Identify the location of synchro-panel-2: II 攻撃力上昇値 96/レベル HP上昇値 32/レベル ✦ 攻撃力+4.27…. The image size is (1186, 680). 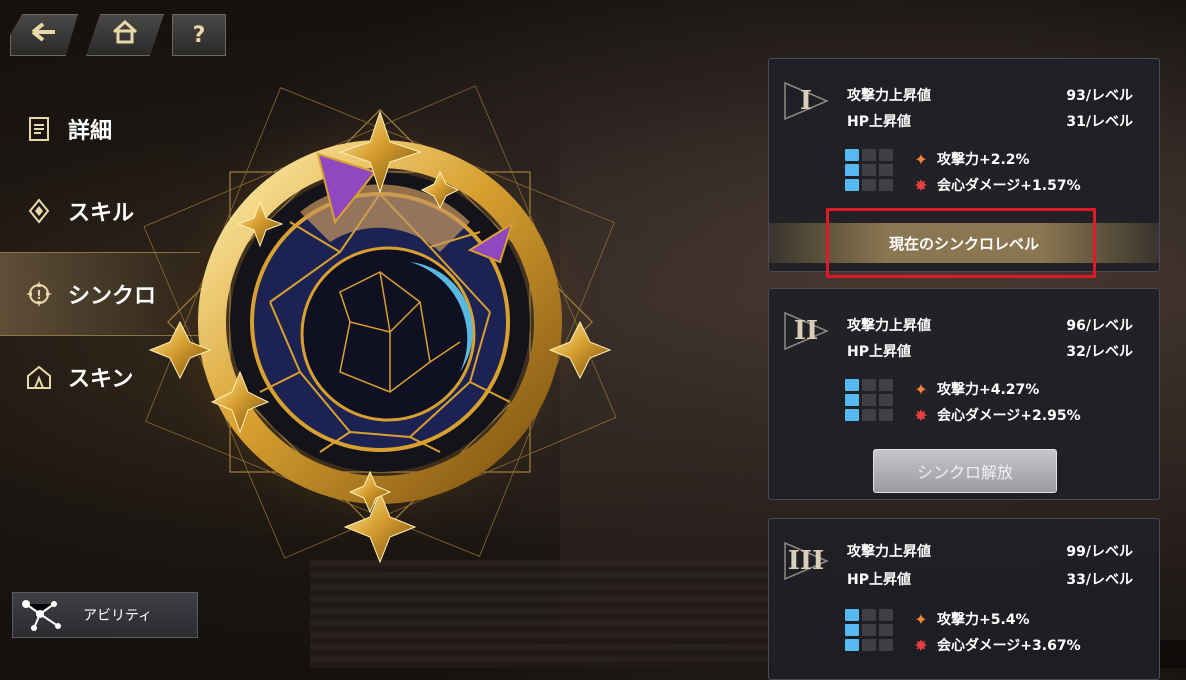
(964, 394).